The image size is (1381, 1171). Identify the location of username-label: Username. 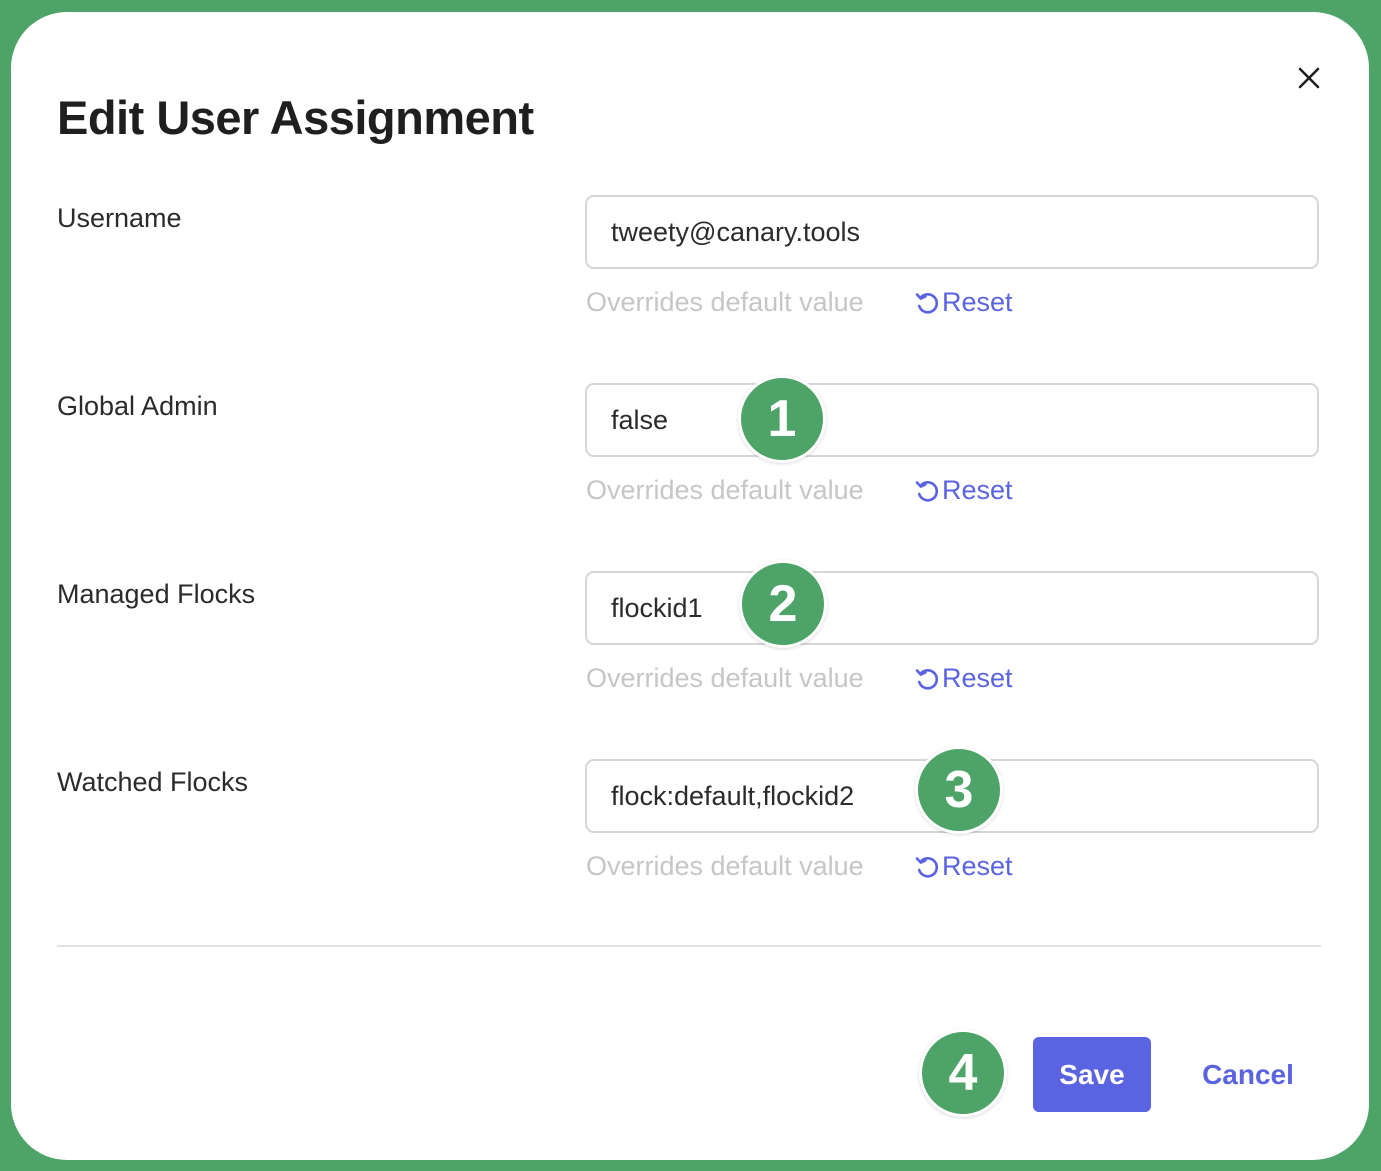
(119, 218).